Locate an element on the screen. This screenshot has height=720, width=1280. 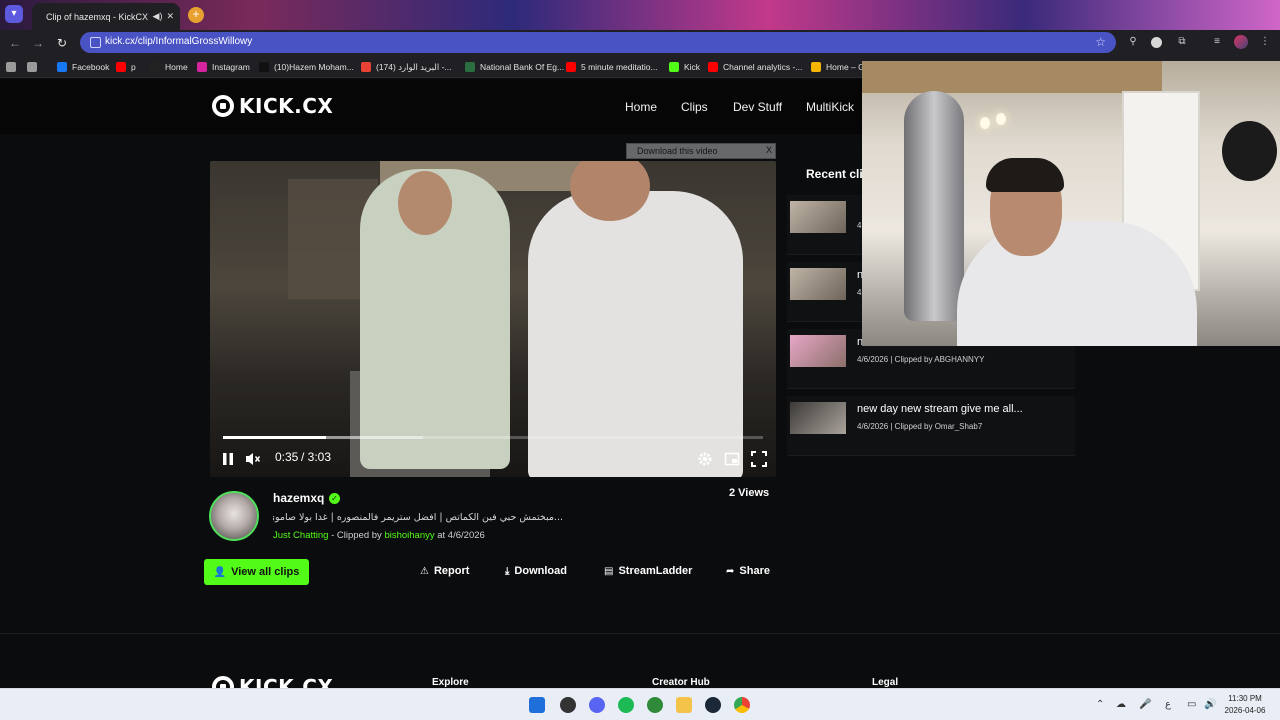
report-label: Report is located at coordinates (451, 571).